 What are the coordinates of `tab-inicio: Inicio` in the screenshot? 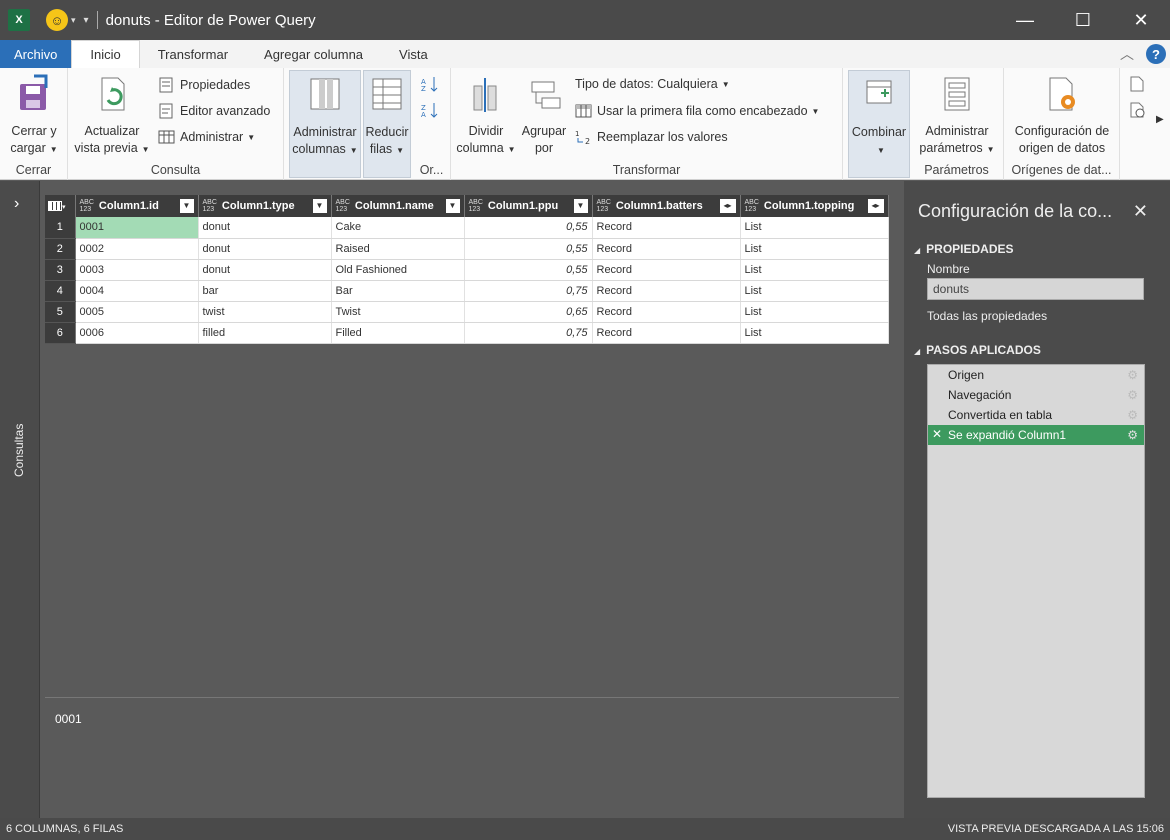 It's located at (105, 54).